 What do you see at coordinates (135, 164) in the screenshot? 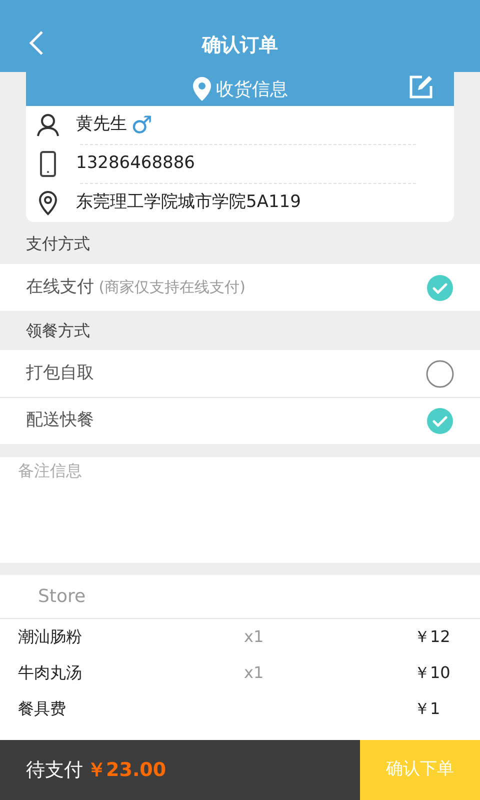
I see `phone-number: 13286468886` at bounding box center [135, 164].